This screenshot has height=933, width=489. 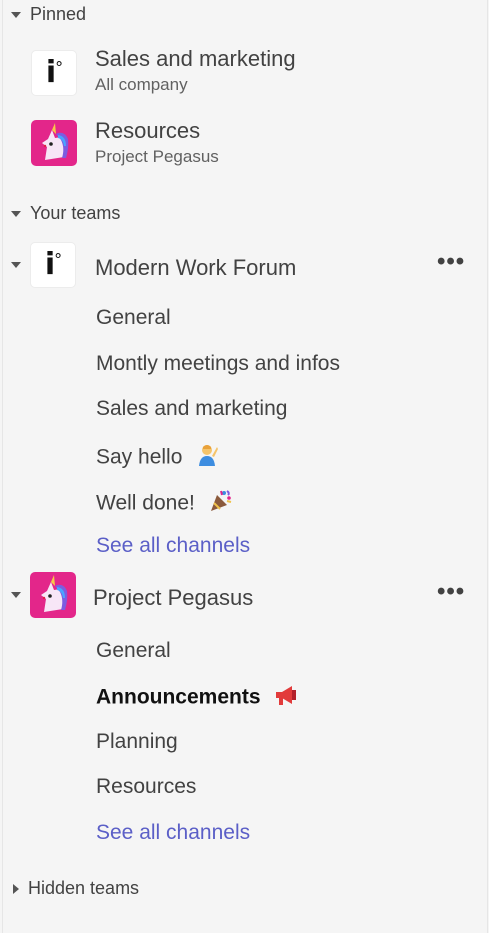 I want to click on team-modern-work-forum: i° Modern Work Forum •••, so click(x=246, y=266).